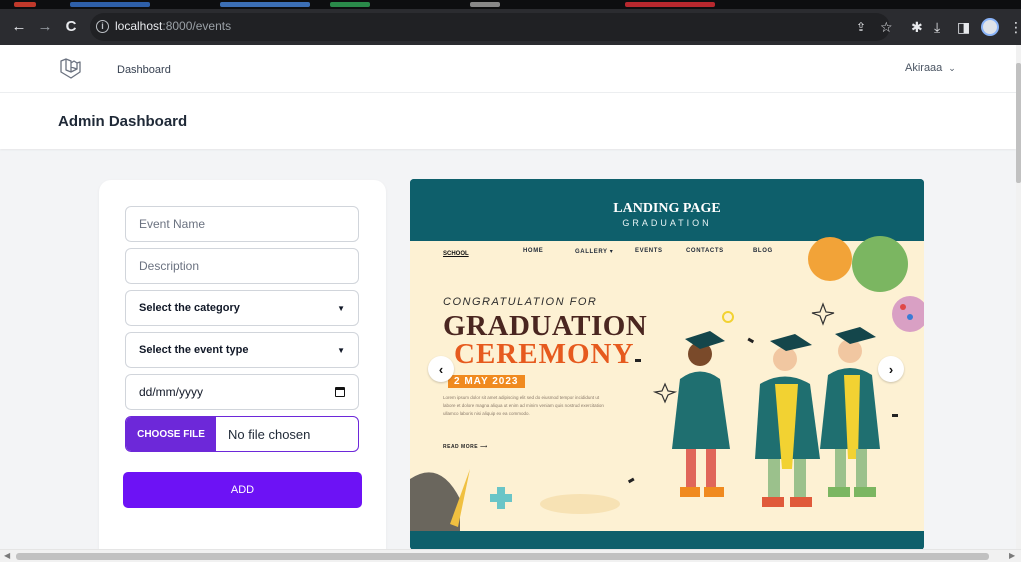 Image resolution: width=1021 pixels, height=562 pixels. Describe the element at coordinates (502, 556) in the screenshot. I see `horizontal-scrollbar-thumb` at that location.